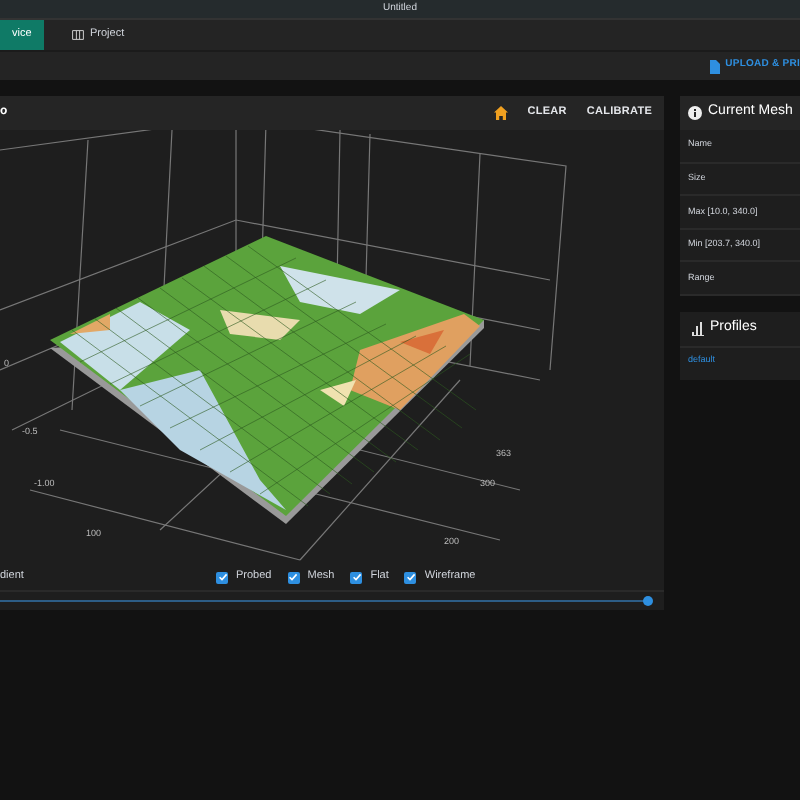 The width and height of the screenshot is (800, 800). I want to click on chart-icon, so click(698, 329).